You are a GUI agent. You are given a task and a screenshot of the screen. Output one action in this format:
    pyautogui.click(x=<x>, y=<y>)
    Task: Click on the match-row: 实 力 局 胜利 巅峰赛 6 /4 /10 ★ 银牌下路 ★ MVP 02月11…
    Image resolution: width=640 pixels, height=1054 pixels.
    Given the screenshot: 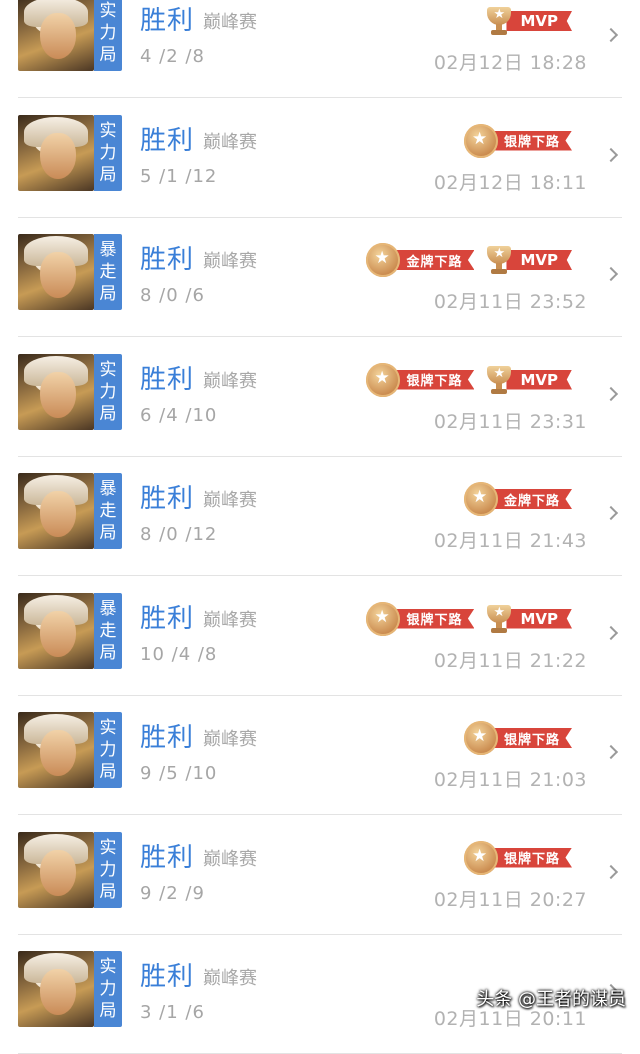 What is the action you would take?
    pyautogui.click(x=320, y=397)
    